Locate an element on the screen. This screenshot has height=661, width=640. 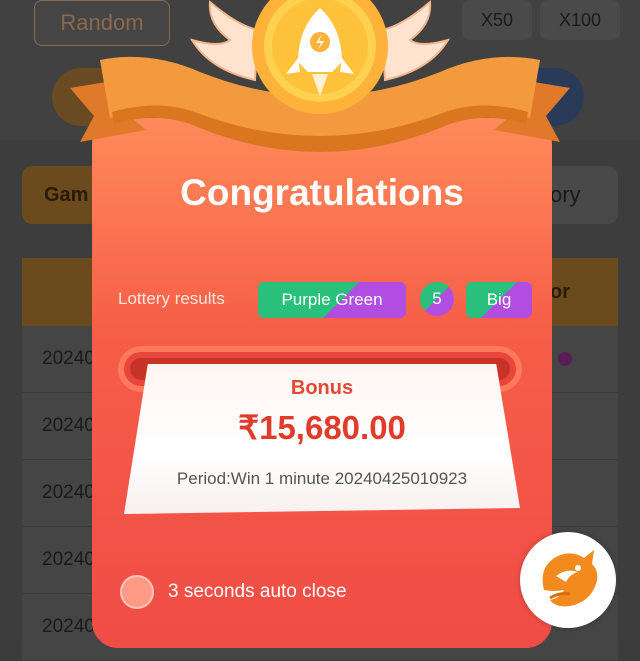
result-color-chip: Purple Green is located at coordinates (332, 300).